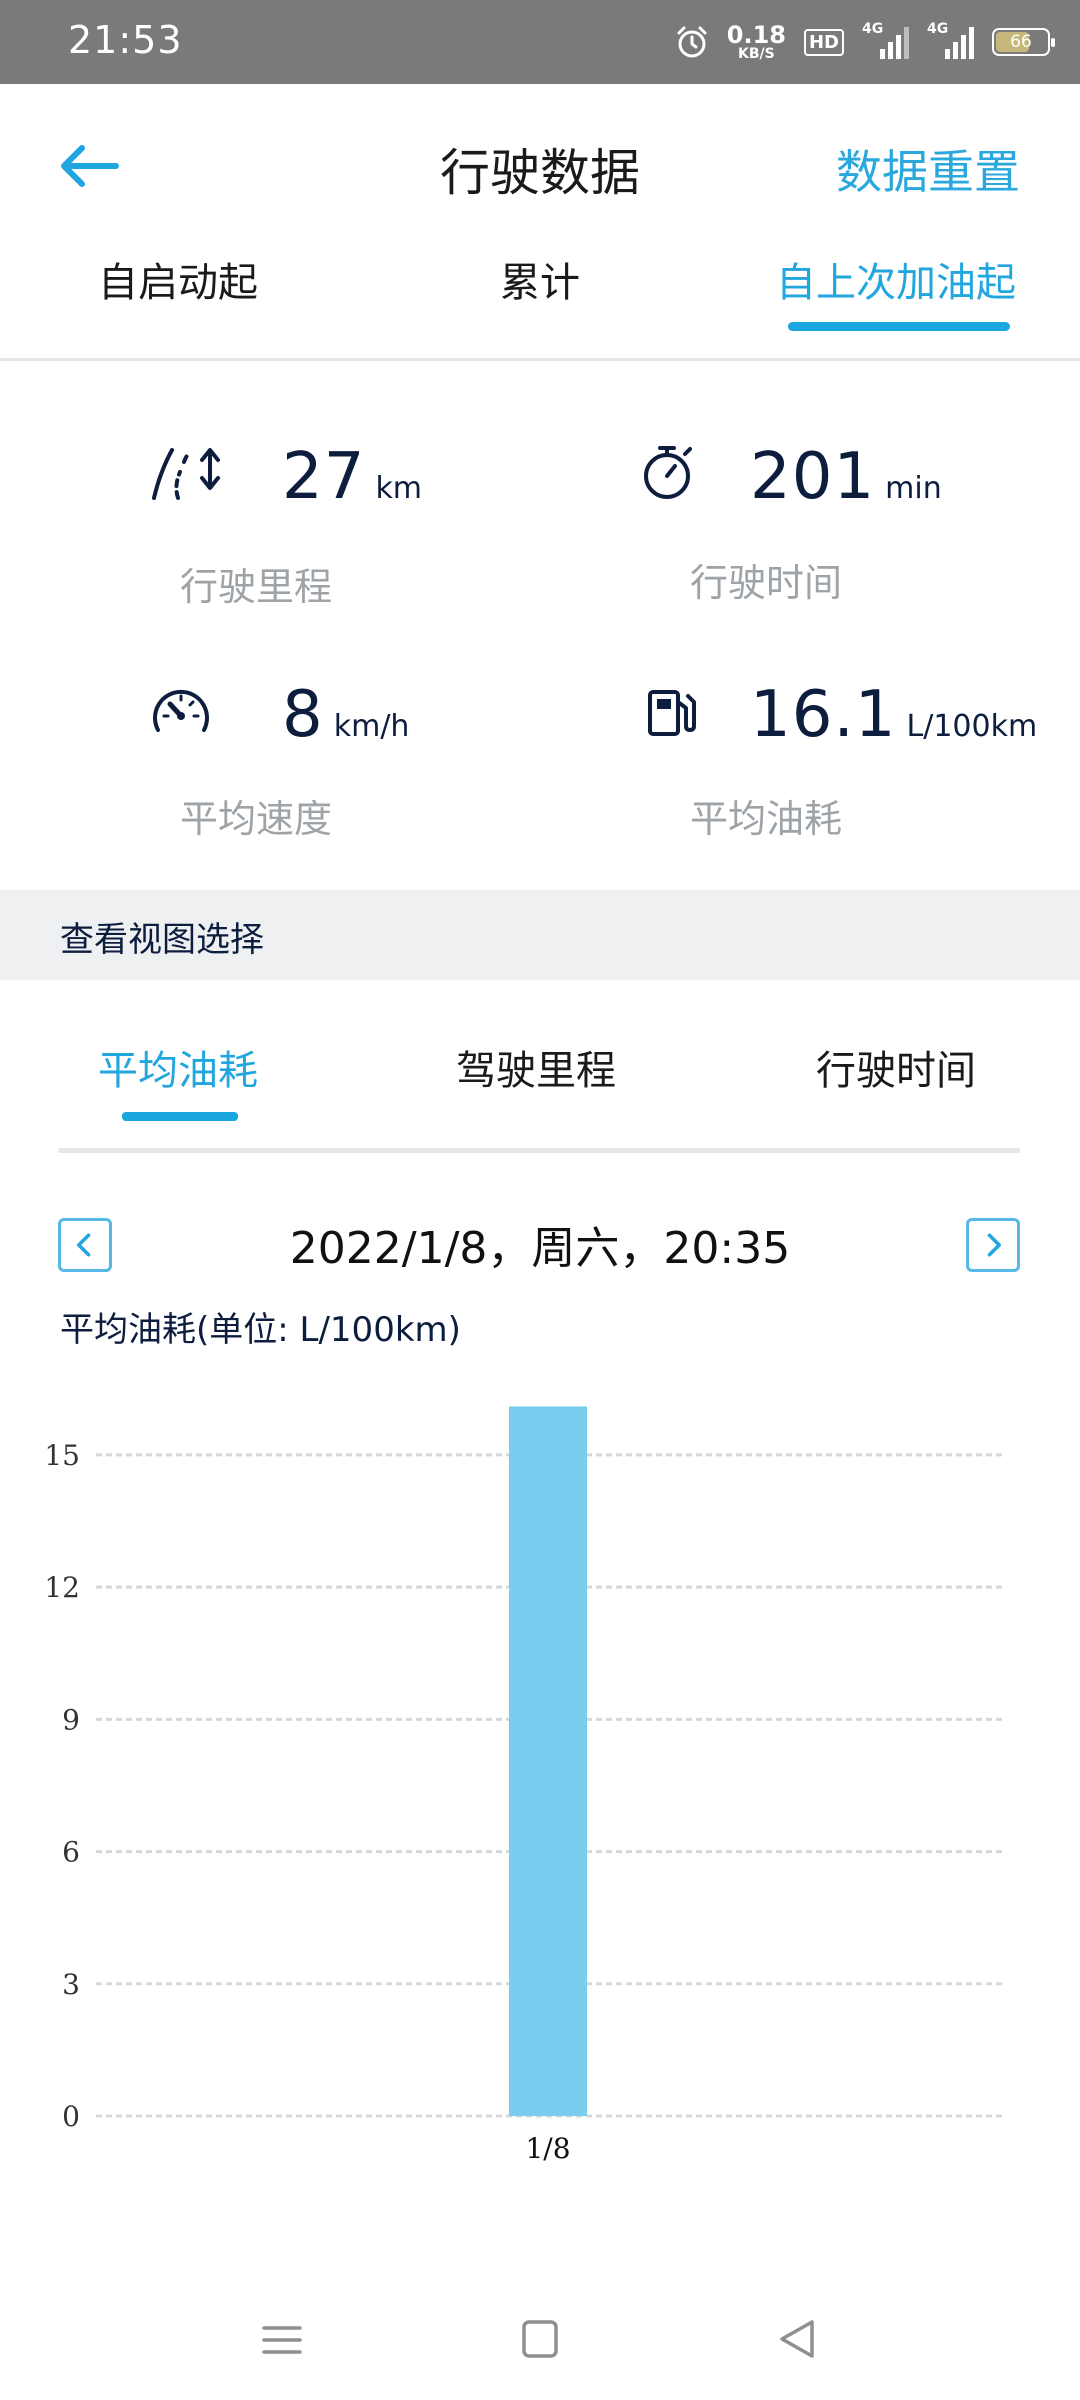  I want to click on speed-label: 平均速度, so click(256, 819).